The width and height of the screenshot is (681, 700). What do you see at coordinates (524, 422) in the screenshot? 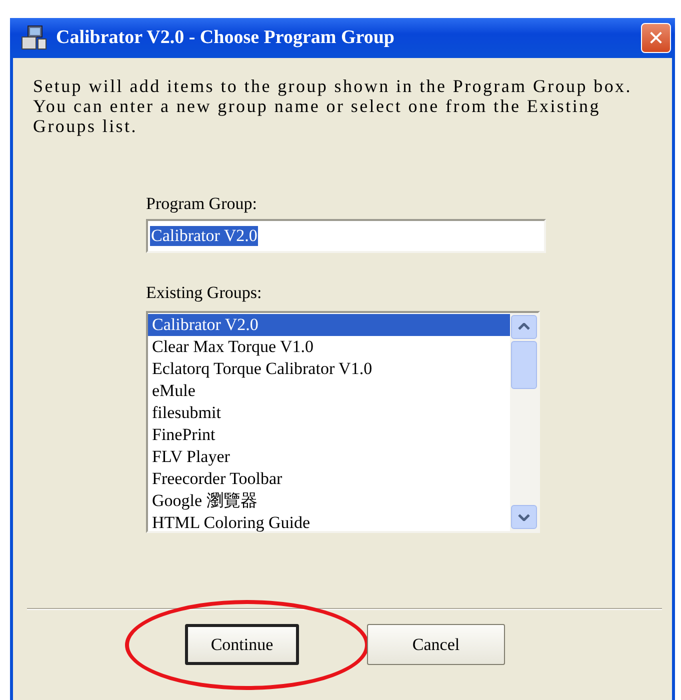
I see `scrollbar` at bounding box center [524, 422].